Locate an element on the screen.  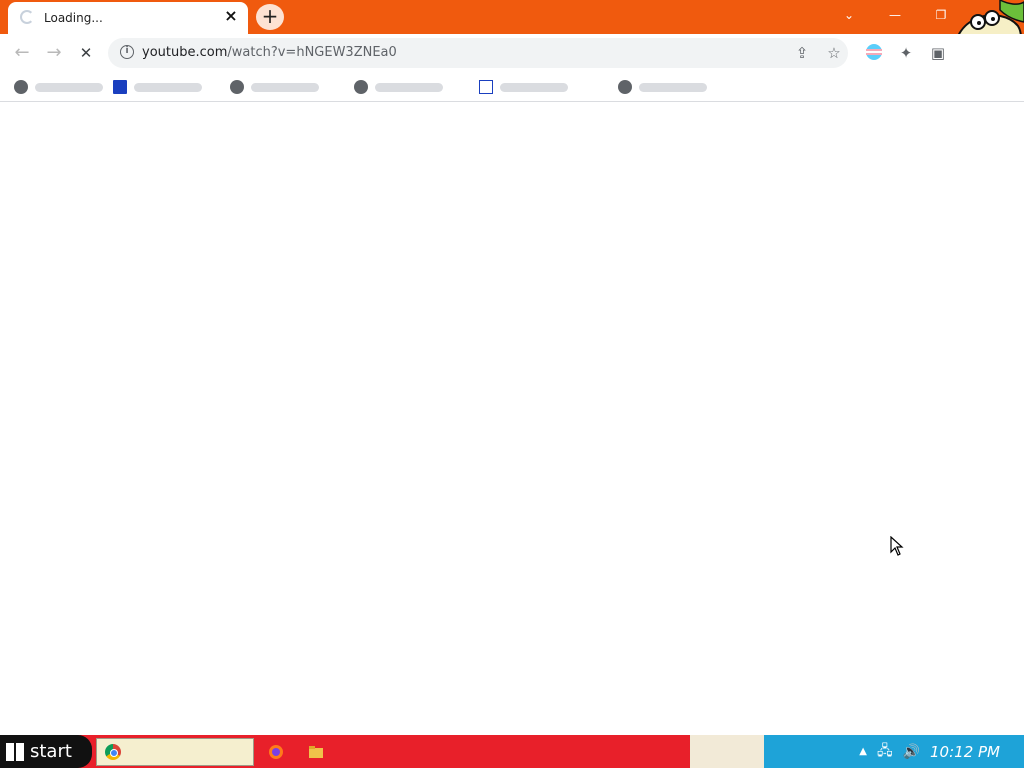
minimize-button: — is located at coordinates (895, 15).